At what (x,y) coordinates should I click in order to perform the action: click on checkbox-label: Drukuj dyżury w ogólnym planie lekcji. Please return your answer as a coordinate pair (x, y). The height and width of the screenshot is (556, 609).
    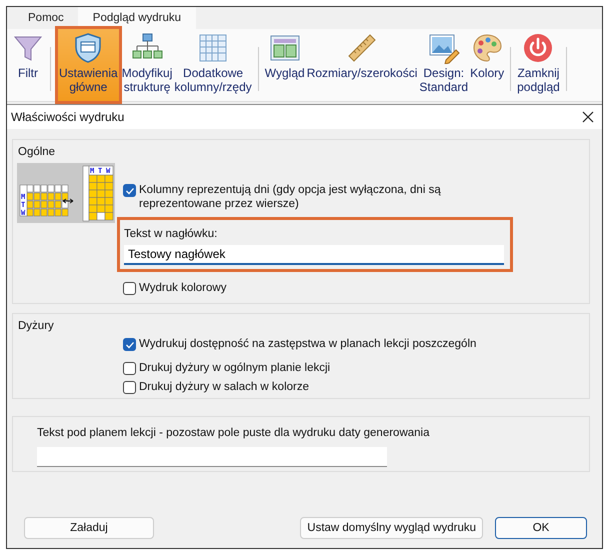
    Looking at the image, I should click on (234, 368).